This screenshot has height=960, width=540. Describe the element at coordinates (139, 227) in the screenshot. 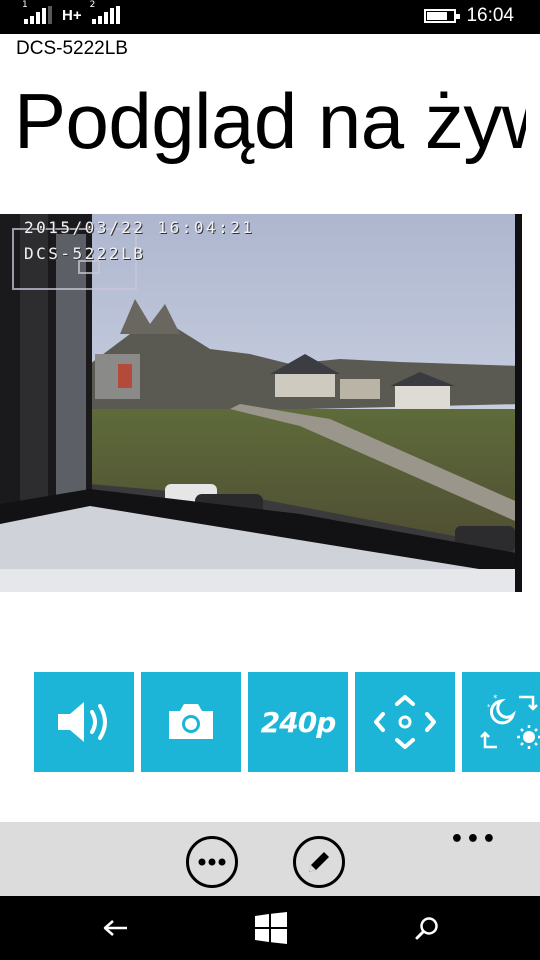

I see `osd-timestamp: 2015/03/22 16:04:21` at that location.